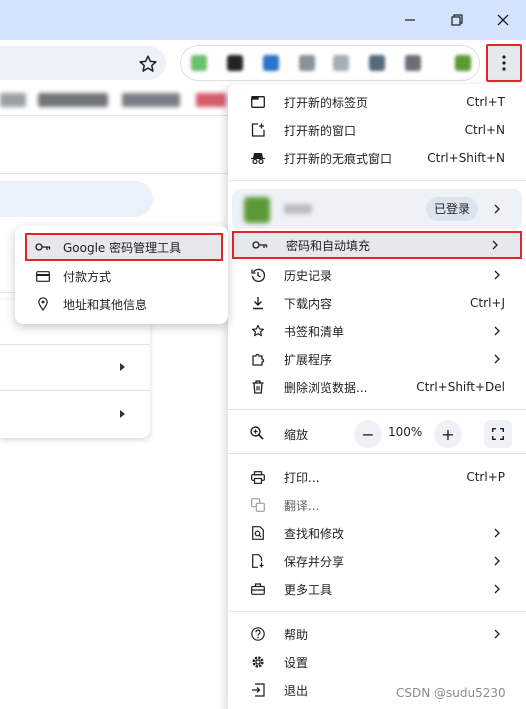 This screenshot has height=709, width=526. What do you see at coordinates (377, 589) in the screenshot?
I see `menu-item-more-tools: 更多工具` at bounding box center [377, 589].